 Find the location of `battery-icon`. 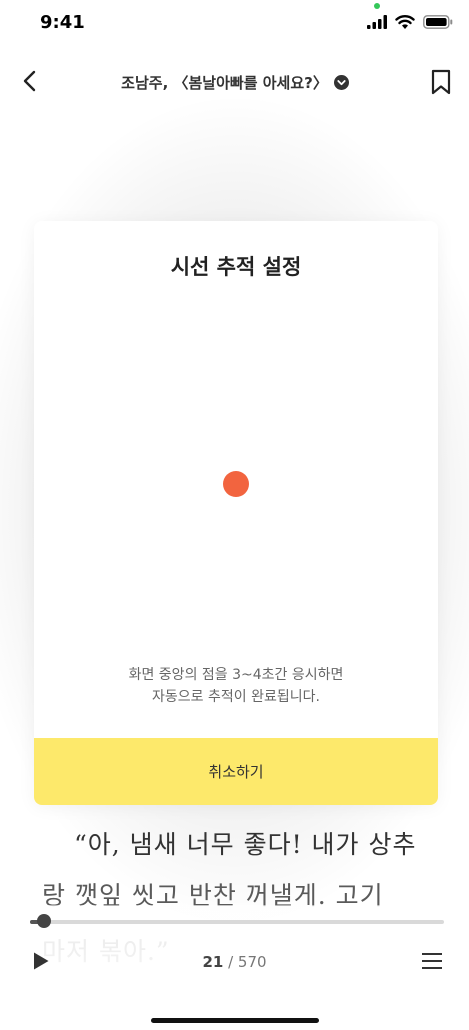

battery-icon is located at coordinates (438, 22).